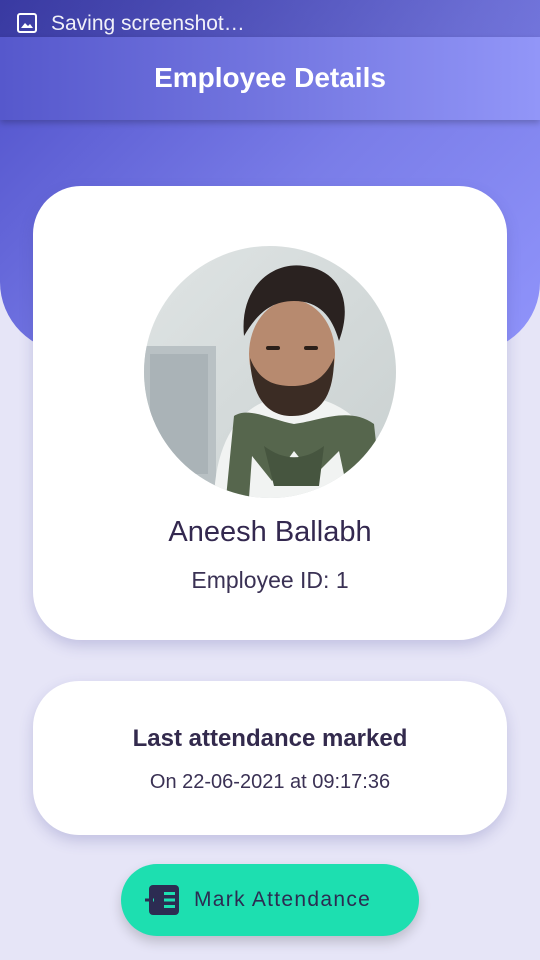 The height and width of the screenshot is (960, 540). Describe the element at coordinates (270, 372) in the screenshot. I see `avatar` at that location.